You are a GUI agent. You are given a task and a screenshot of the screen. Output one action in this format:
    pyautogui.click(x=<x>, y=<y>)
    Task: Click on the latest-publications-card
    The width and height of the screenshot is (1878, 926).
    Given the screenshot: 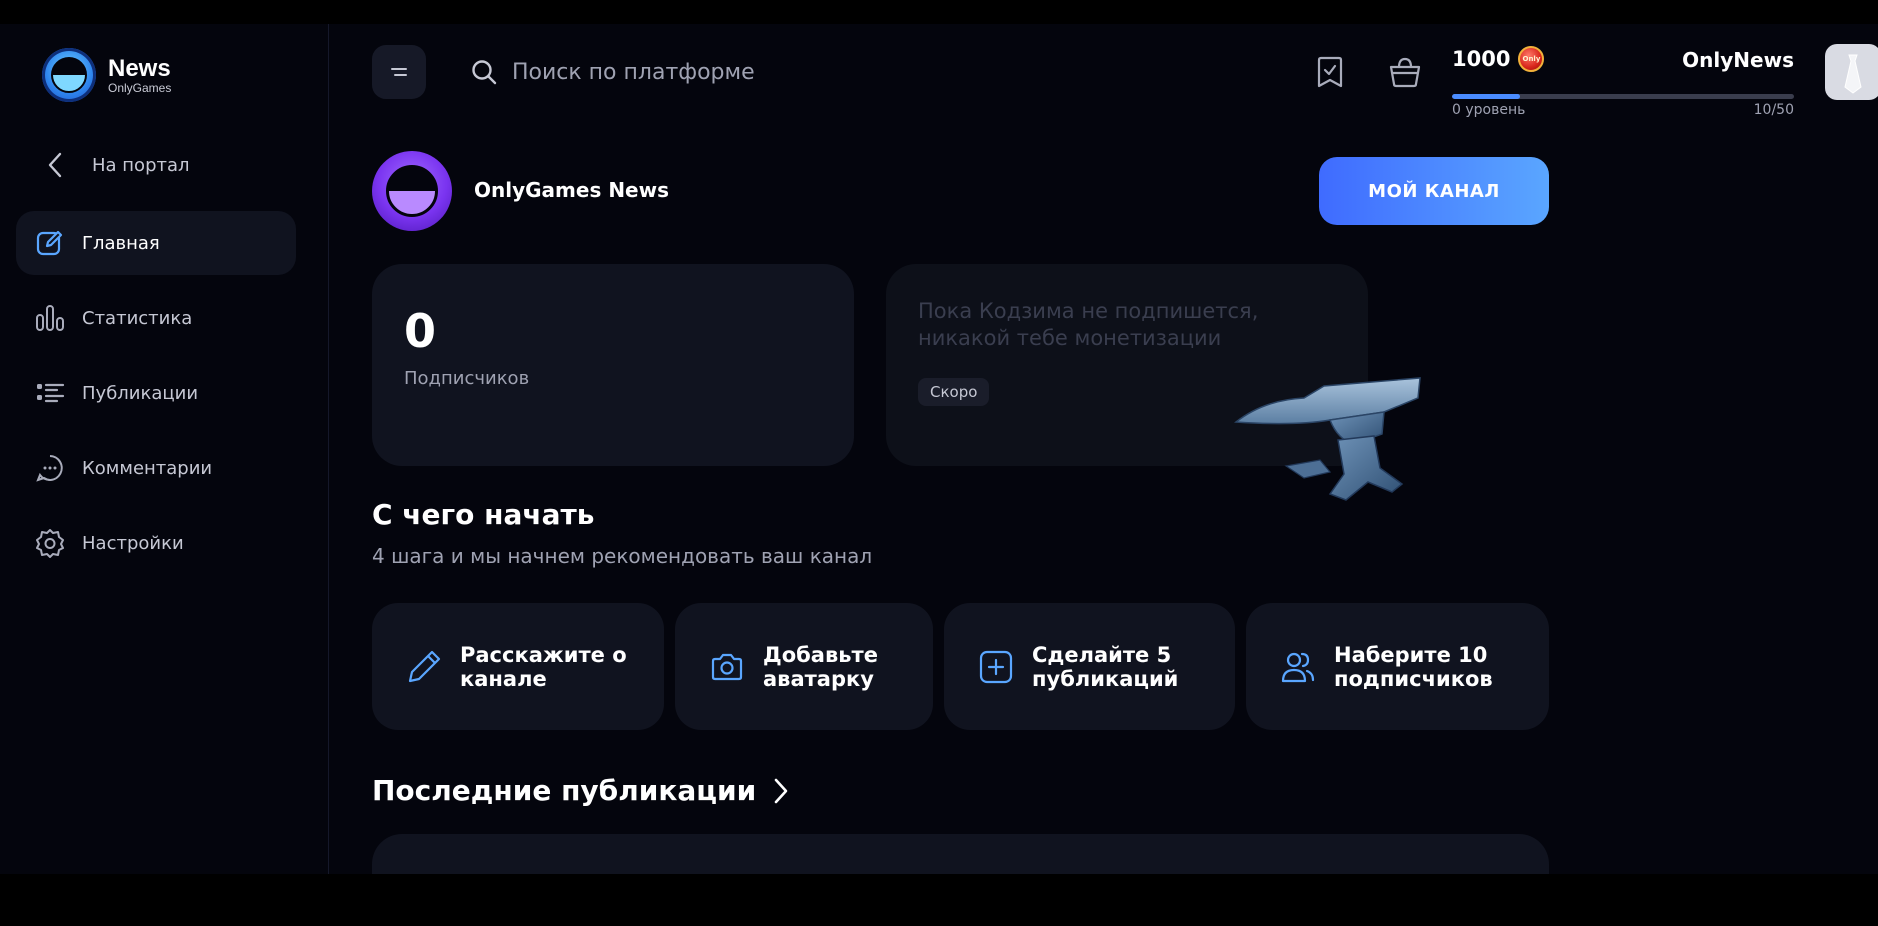 What is the action you would take?
    pyautogui.click(x=960, y=854)
    